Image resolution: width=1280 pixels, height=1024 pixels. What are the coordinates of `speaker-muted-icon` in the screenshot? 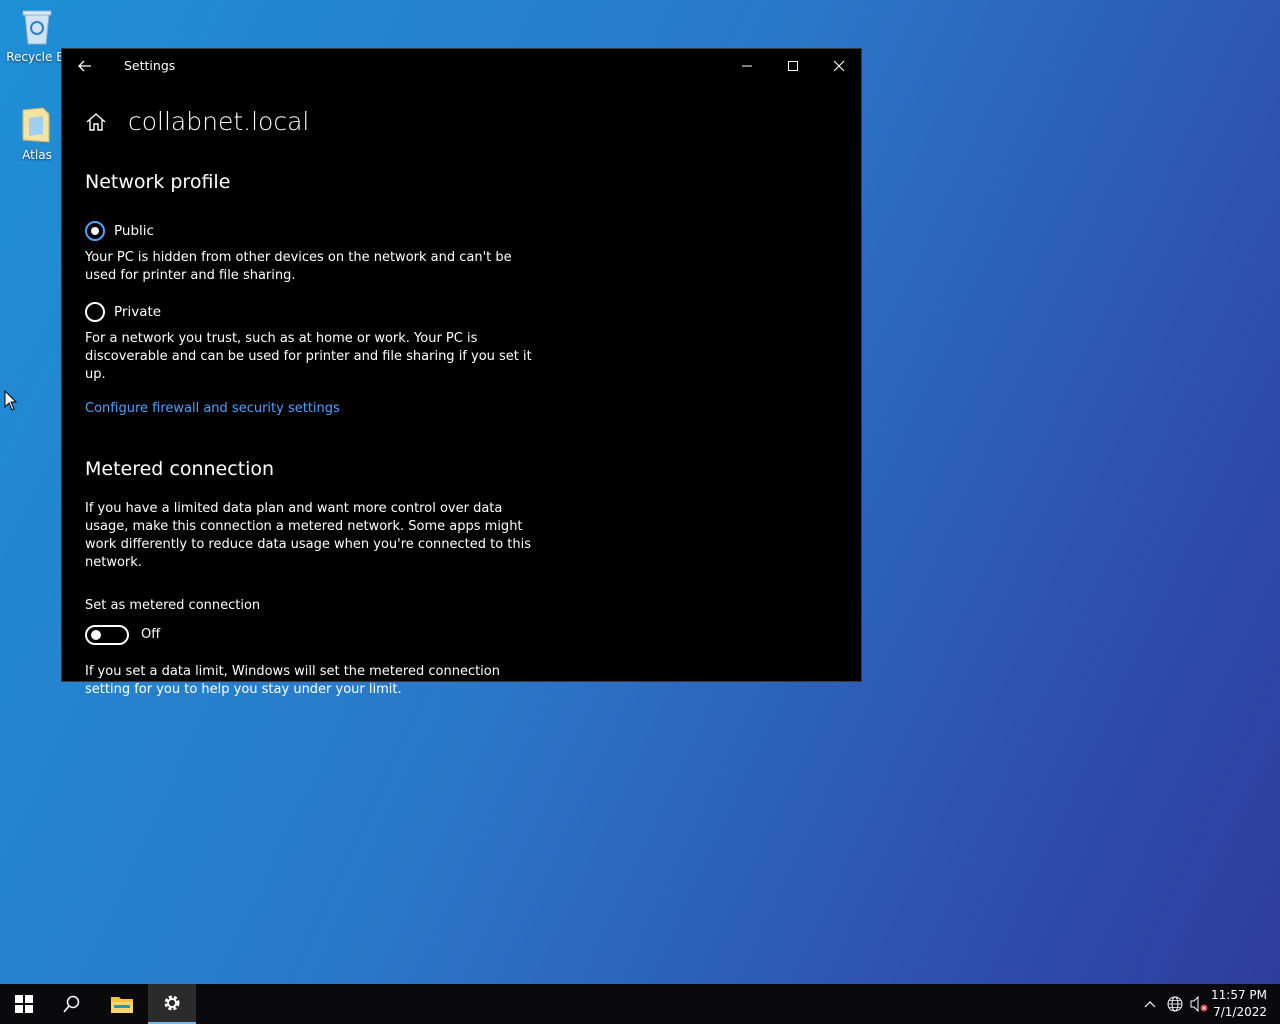 It's located at (1199, 1004).